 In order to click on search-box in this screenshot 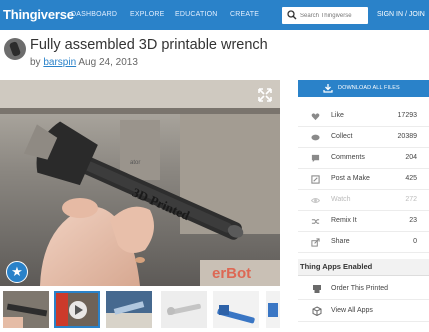, I will do `click(325, 15)`.